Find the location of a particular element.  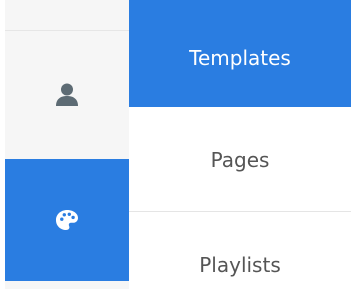

rail-item-palette is located at coordinates (67, 220).